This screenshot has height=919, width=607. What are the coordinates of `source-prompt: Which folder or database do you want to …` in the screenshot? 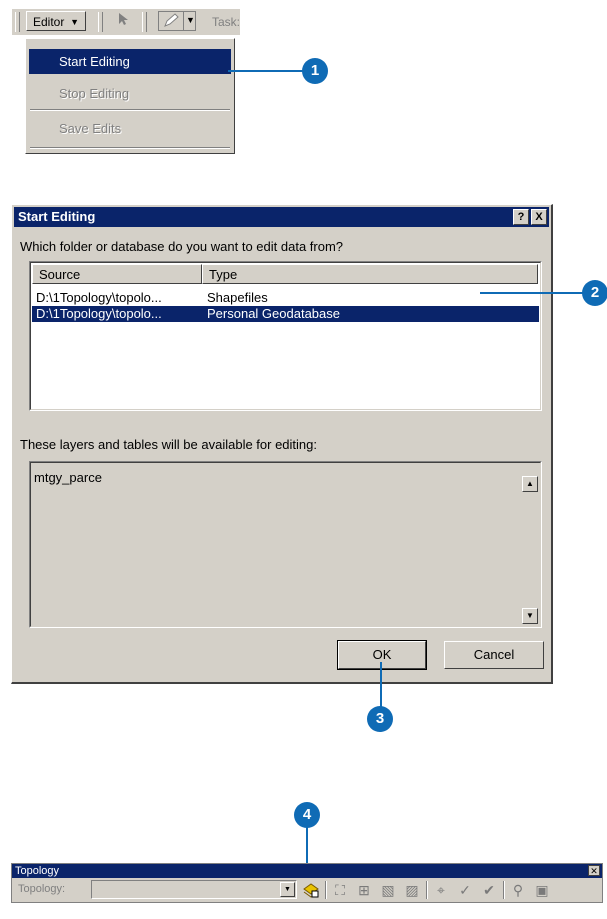 It's located at (182, 246).